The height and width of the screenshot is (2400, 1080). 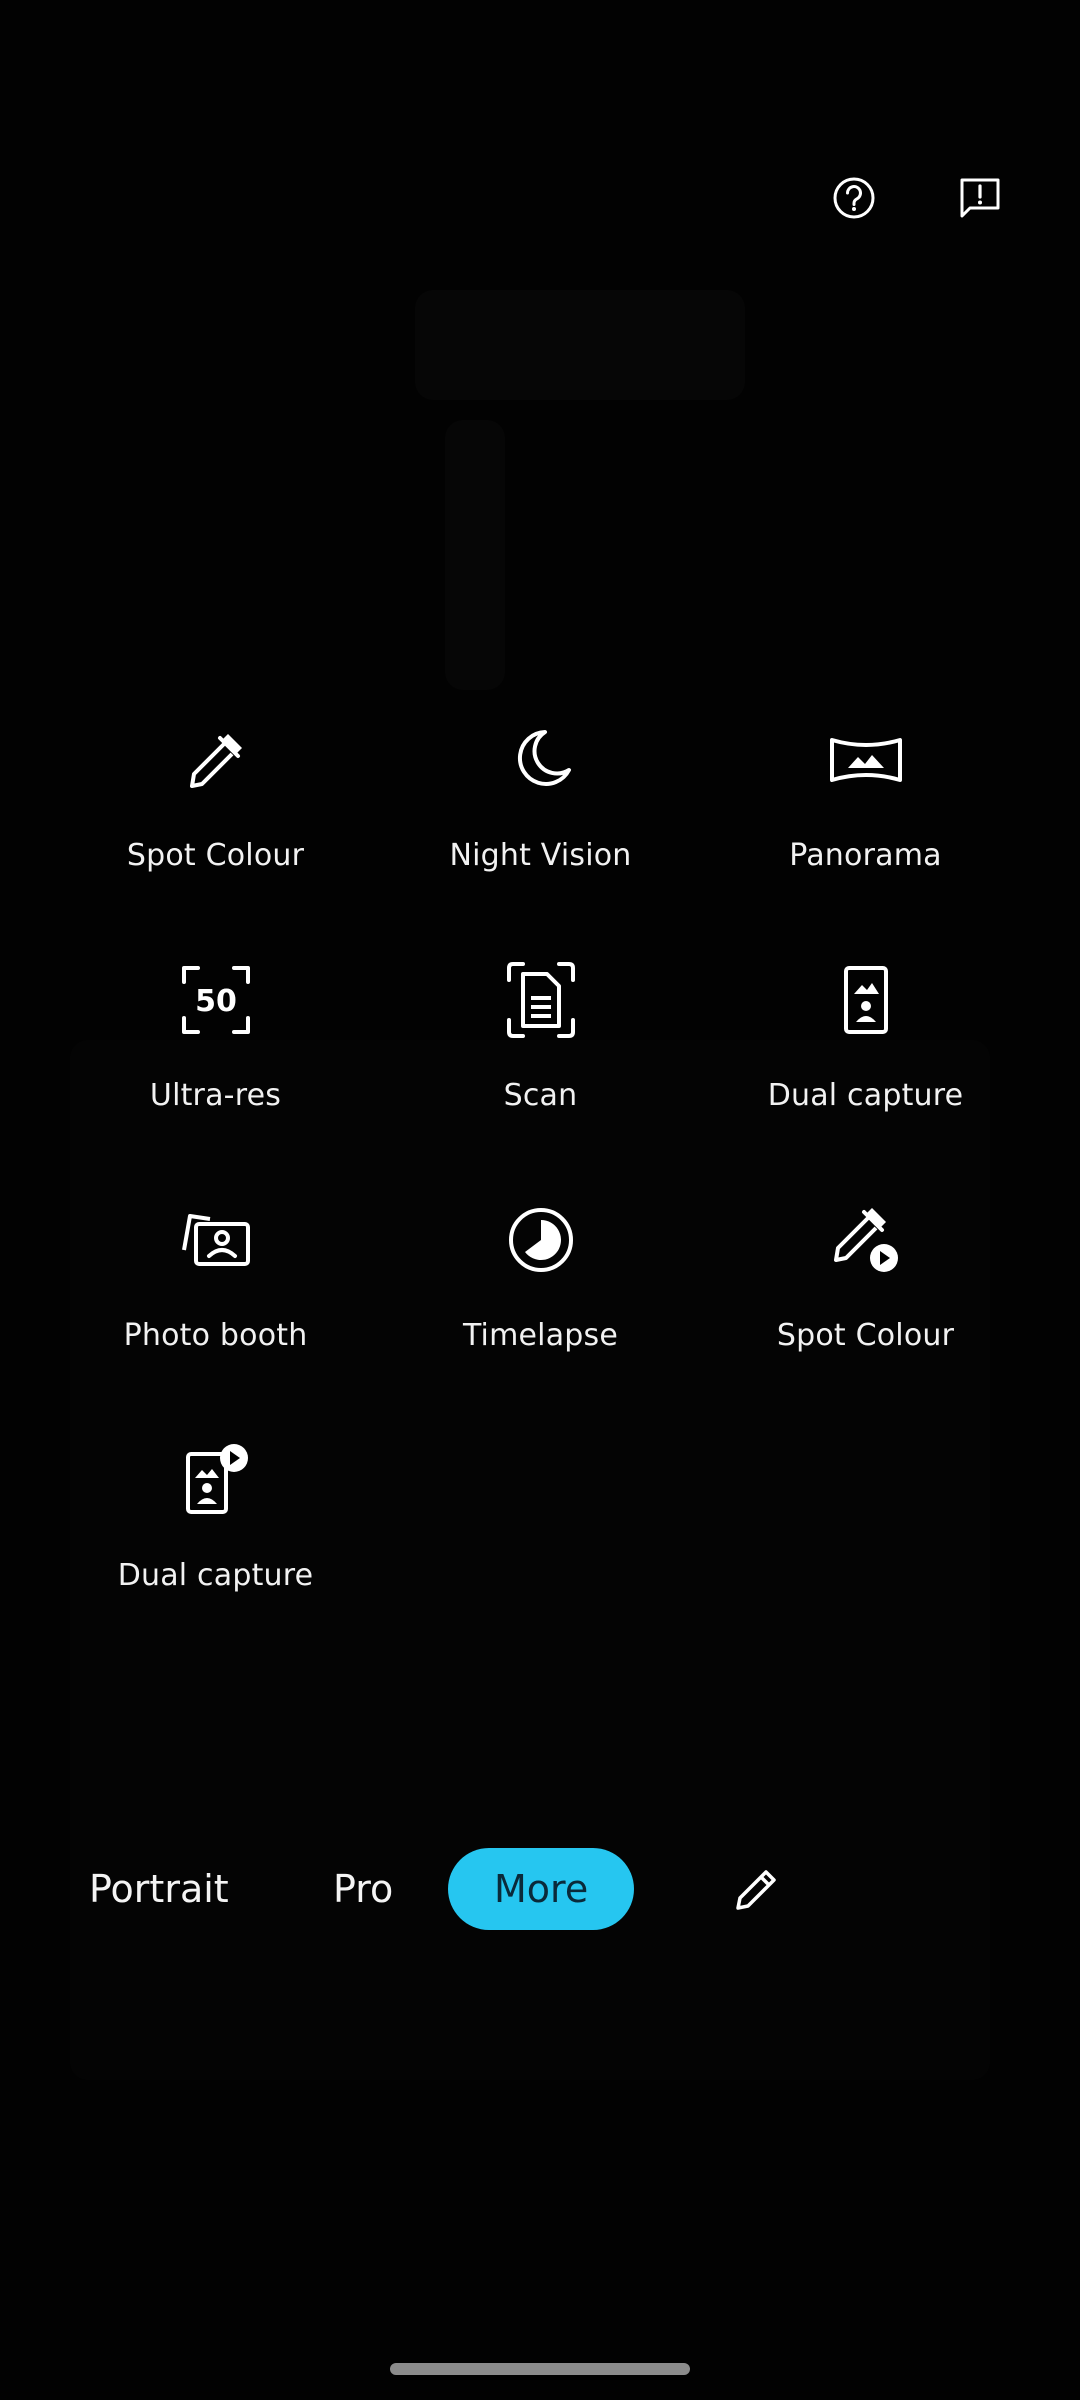 What do you see at coordinates (363, 1889) in the screenshot?
I see `tab-pro: Pro` at bounding box center [363, 1889].